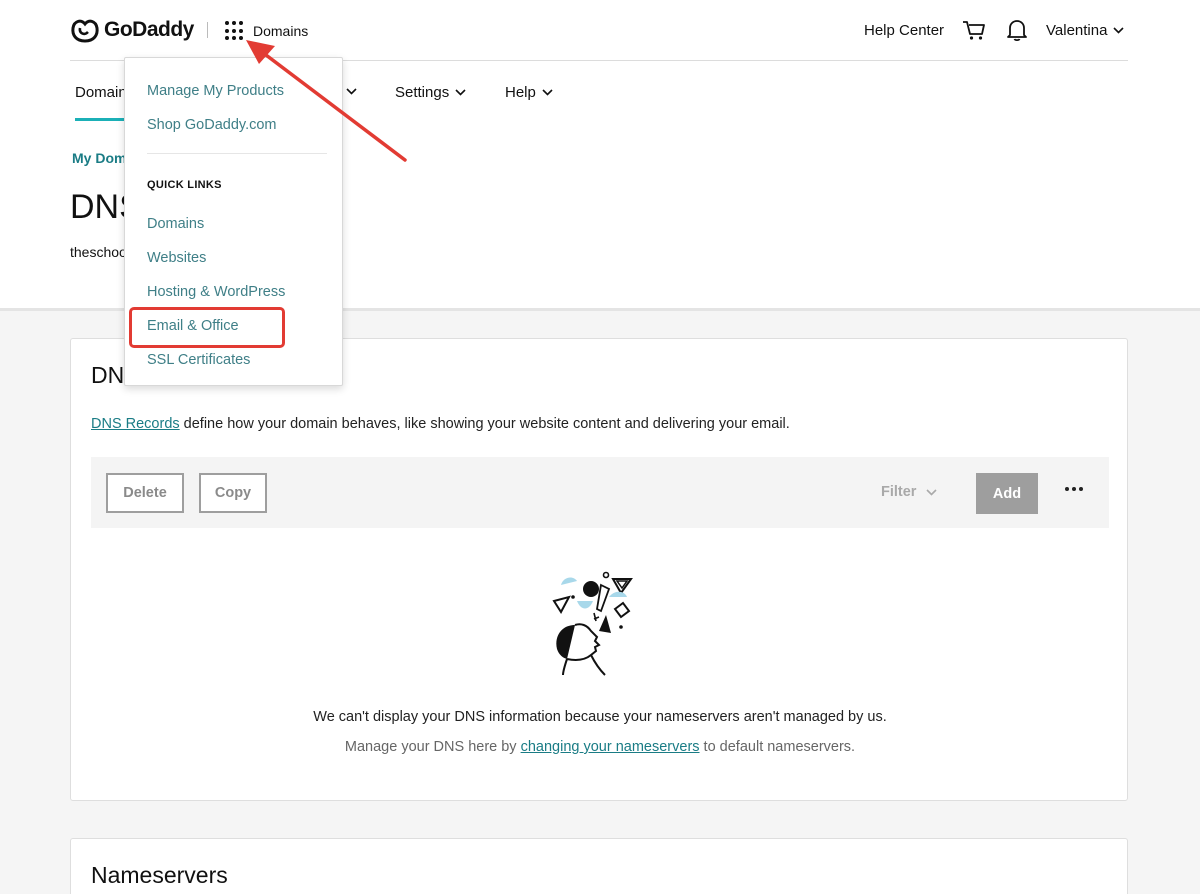  What do you see at coordinates (108, 375) in the screenshot?
I see `dns-card-title: DN` at bounding box center [108, 375].